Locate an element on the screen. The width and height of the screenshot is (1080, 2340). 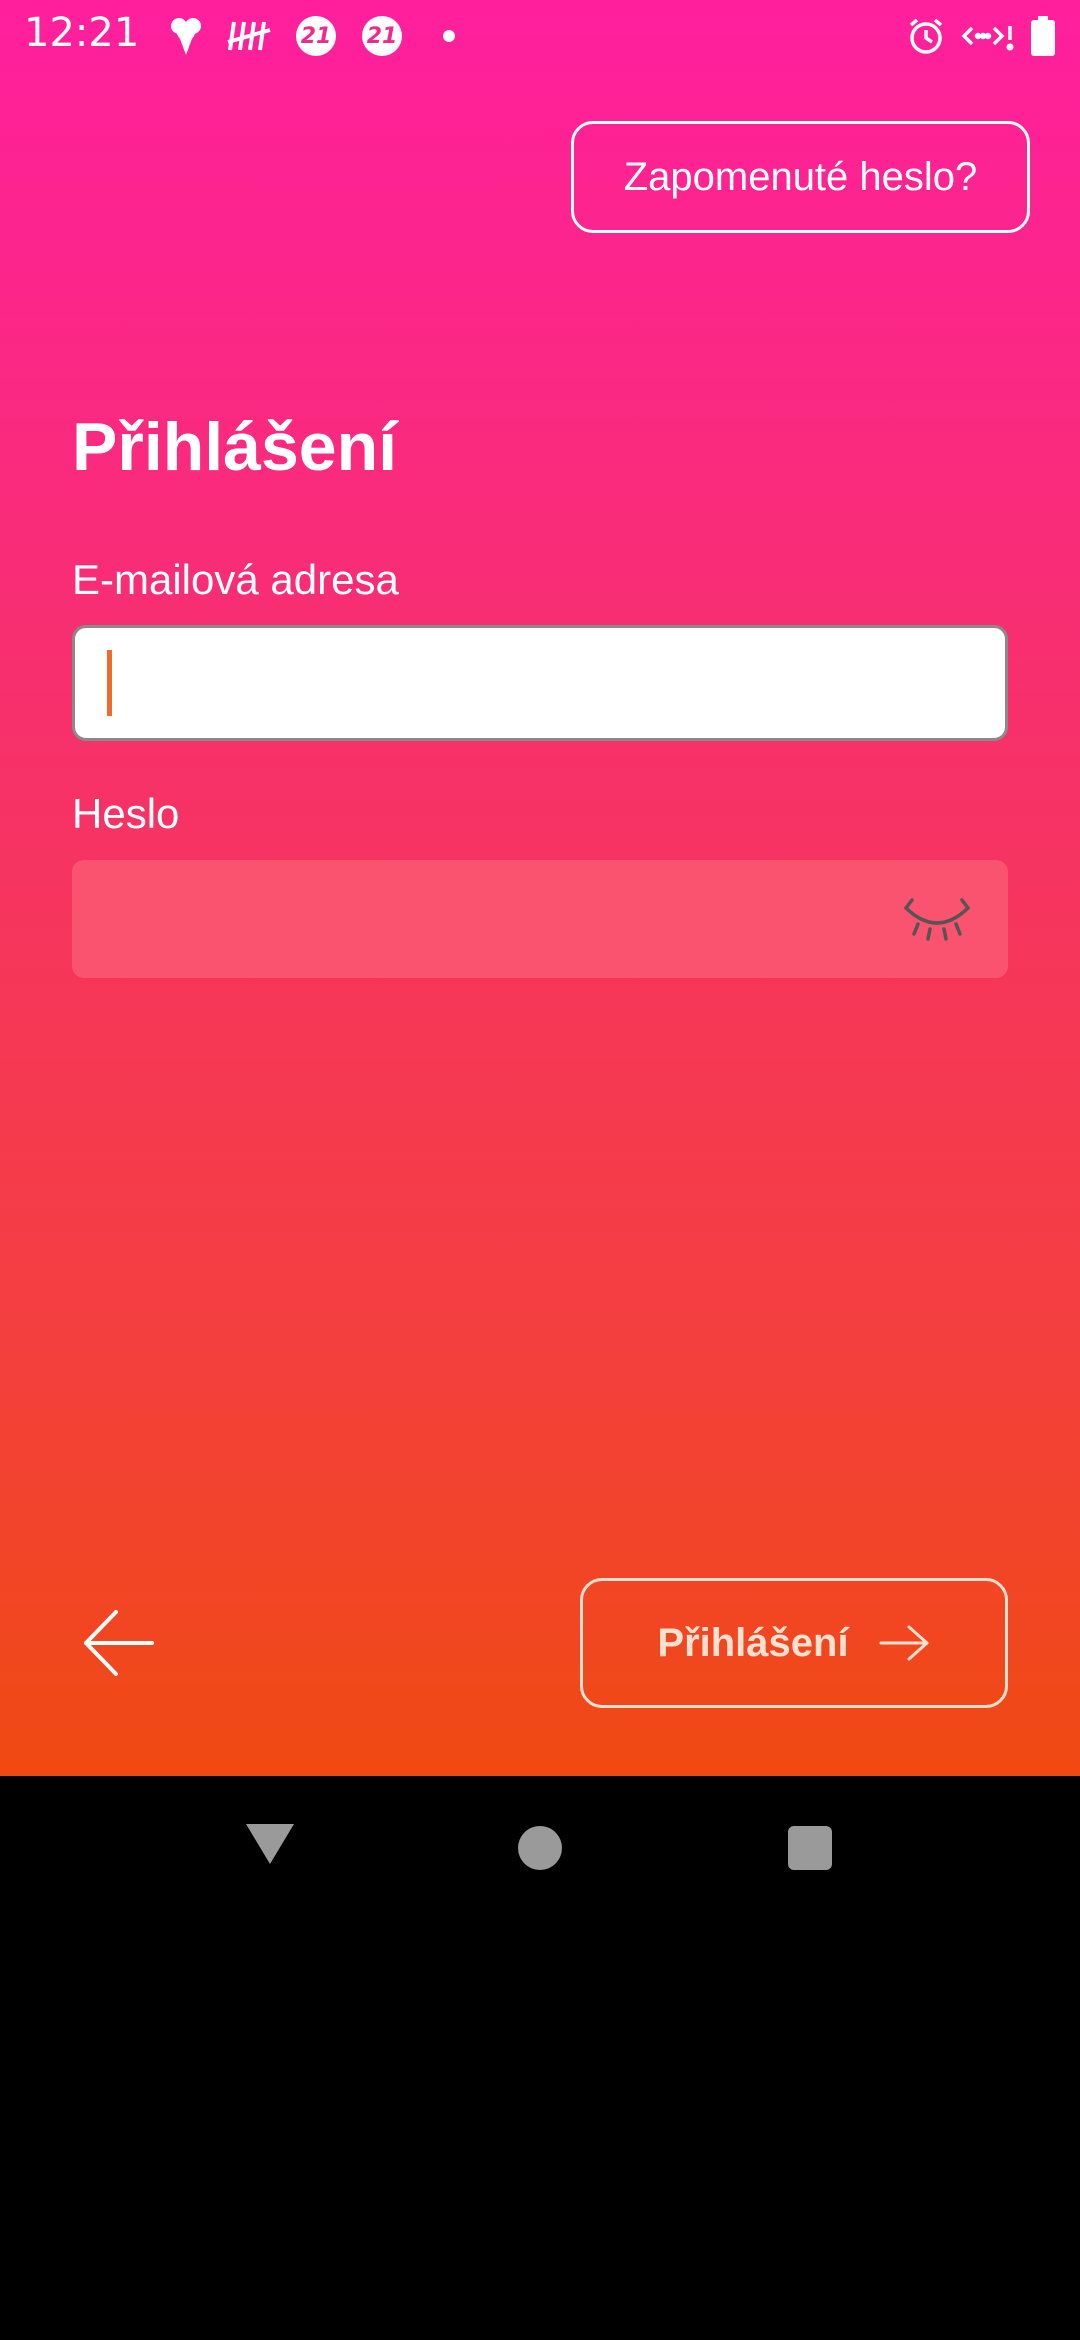
alarm-icon is located at coordinates (926, 36).